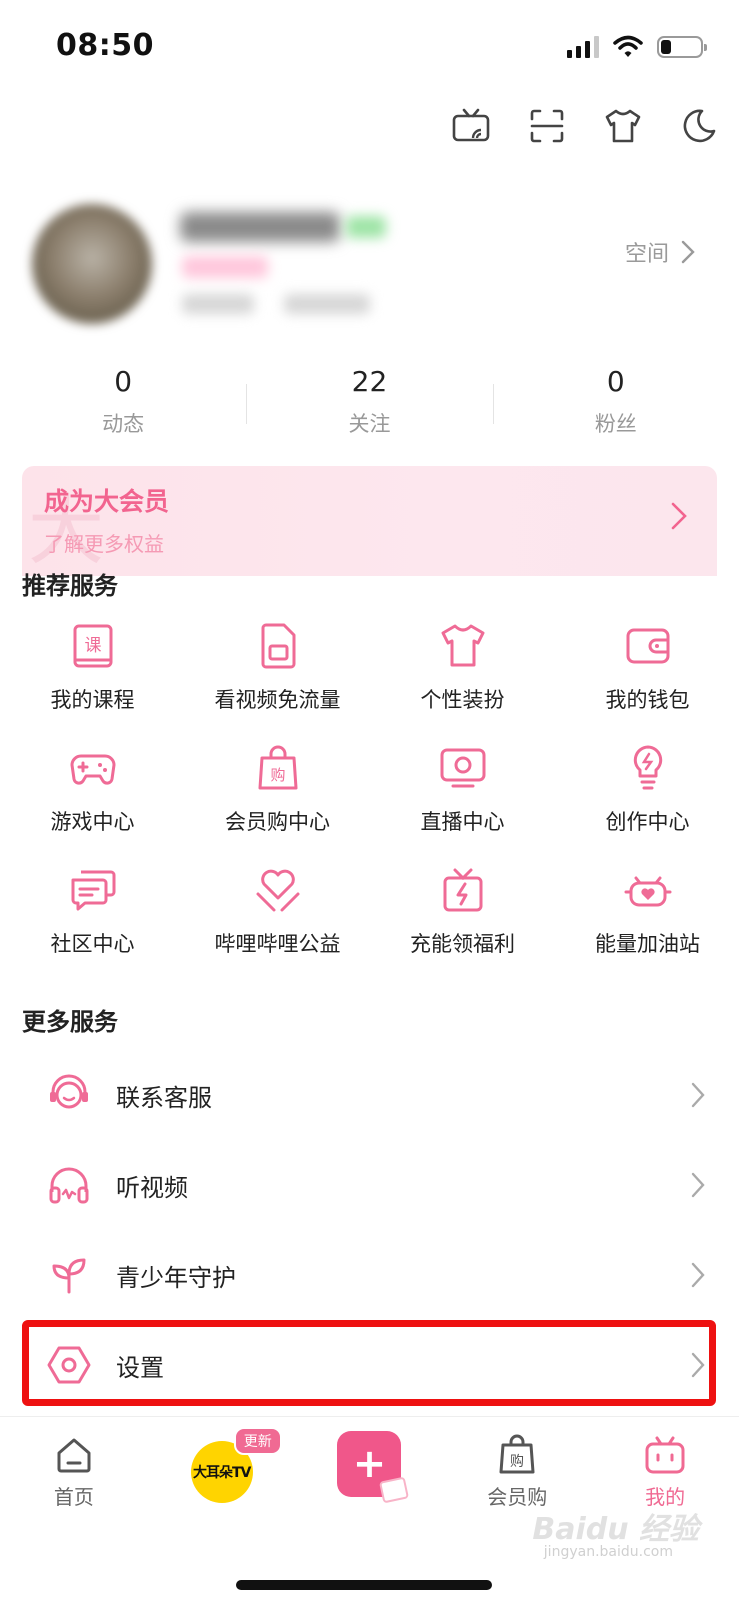  I want to click on service-community-center: 社区中心, so click(92, 925).